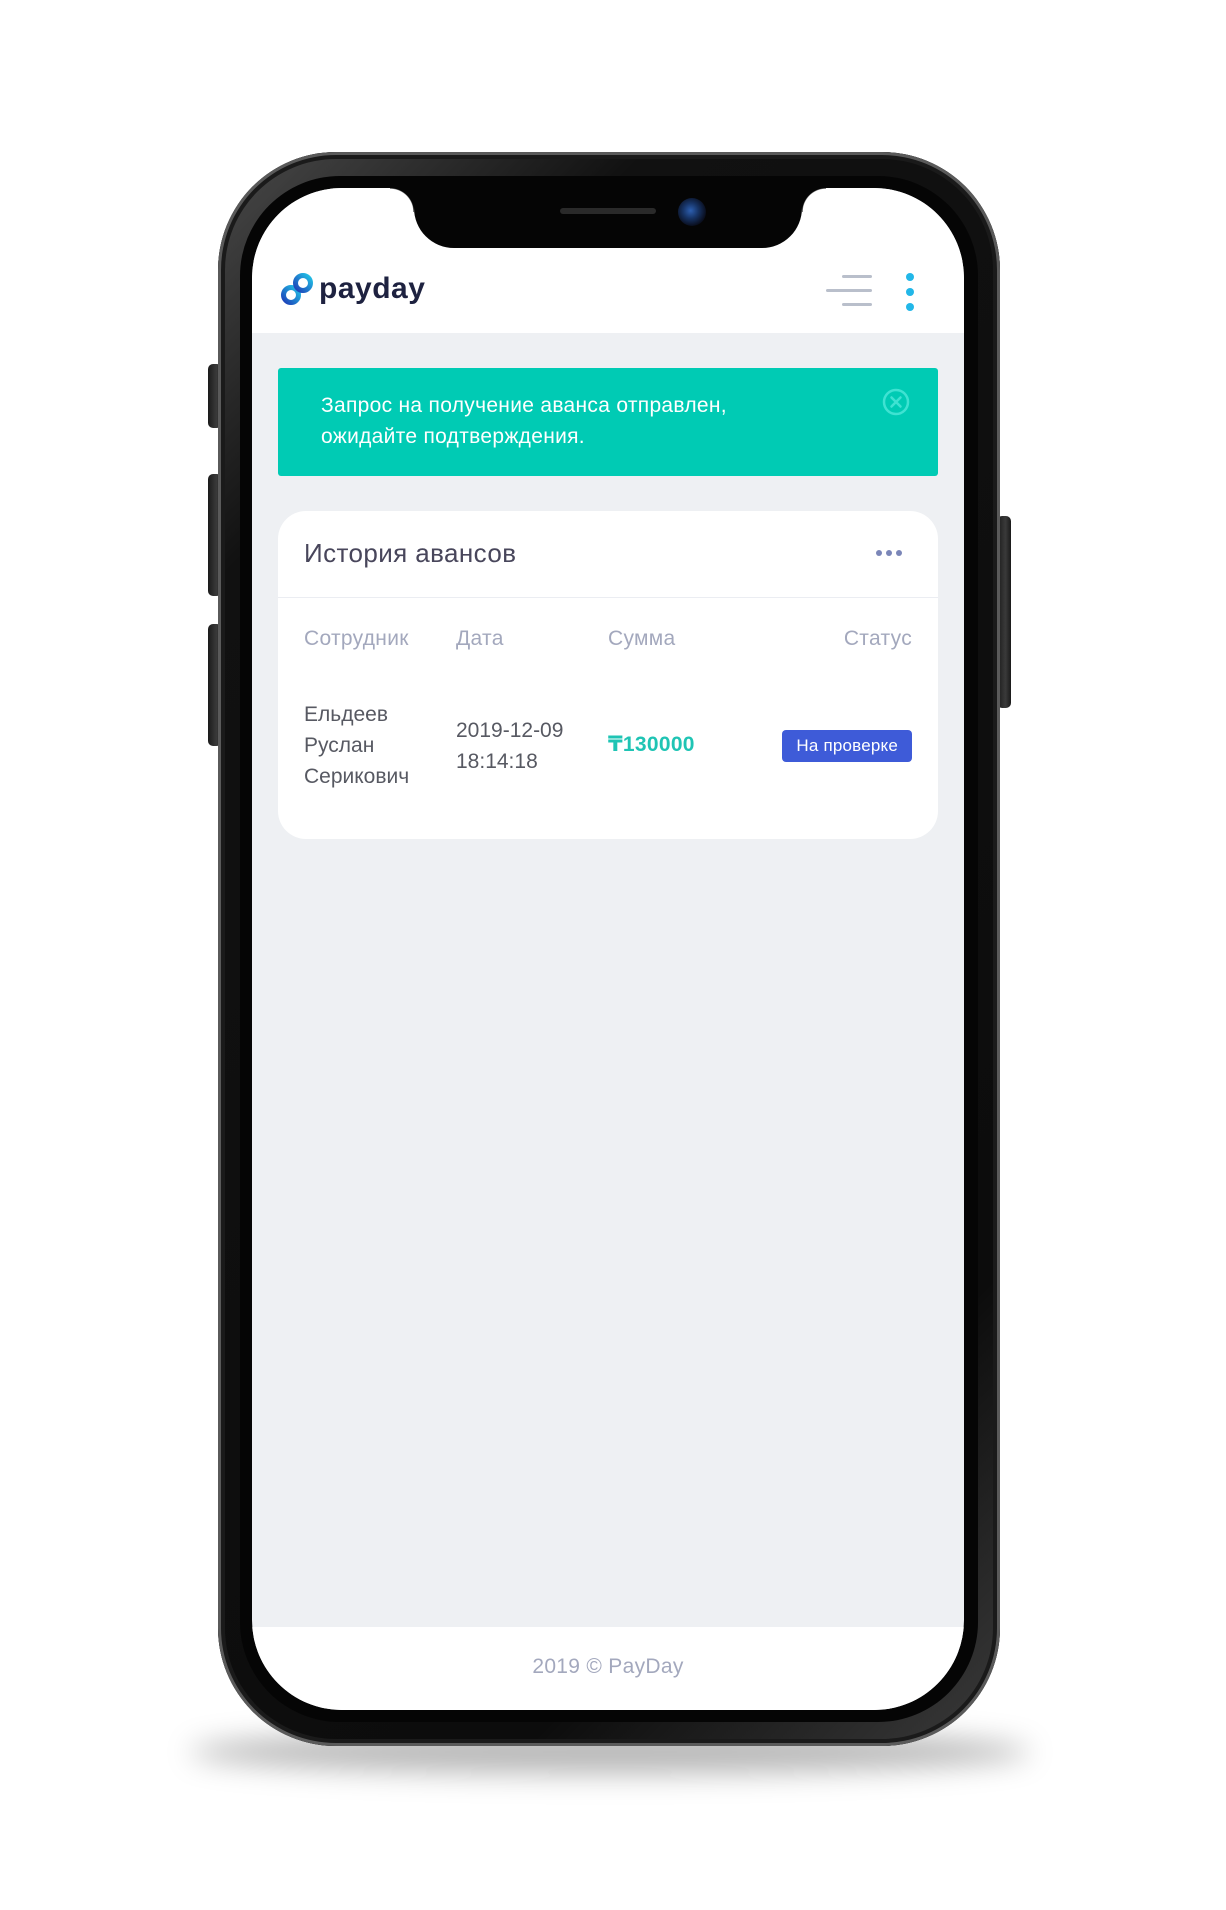 This screenshot has width=1226, height=1910. What do you see at coordinates (480, 639) in the screenshot?
I see `column-header-date: Дата` at bounding box center [480, 639].